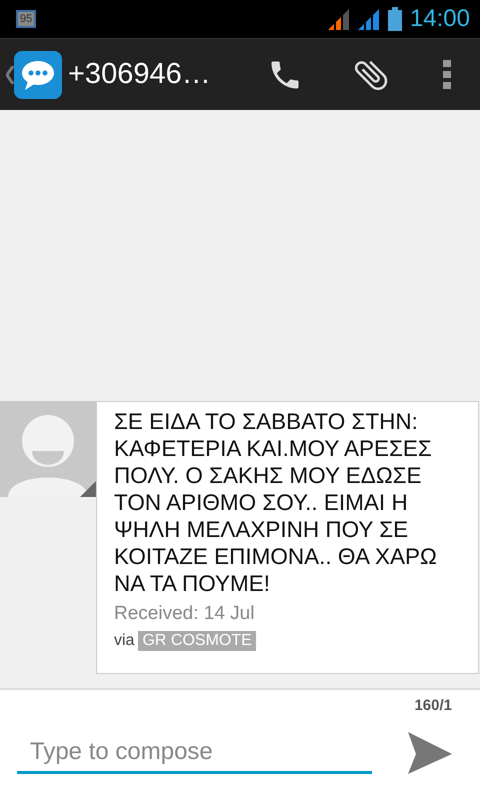  Describe the element at coordinates (10, 75) in the screenshot. I see `back-icon` at that location.